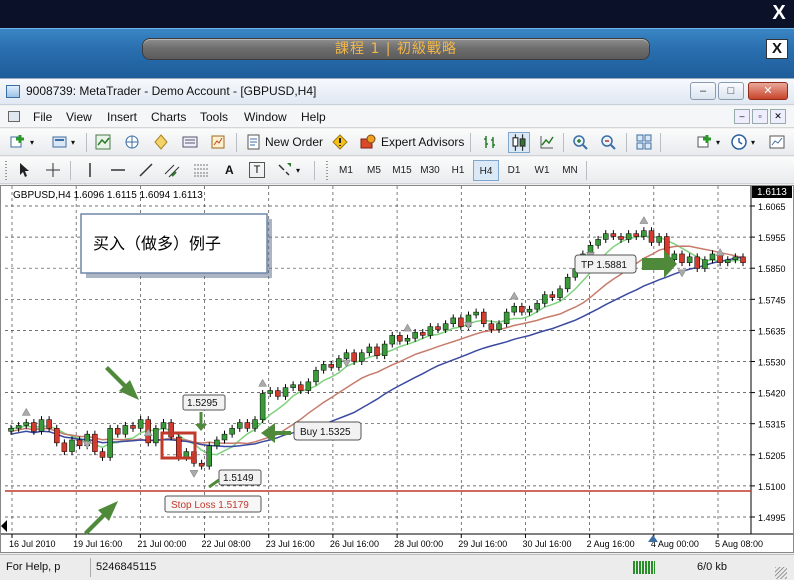 The width and height of the screenshot is (794, 580). I want to click on connection-bars-icon, so click(644, 567).